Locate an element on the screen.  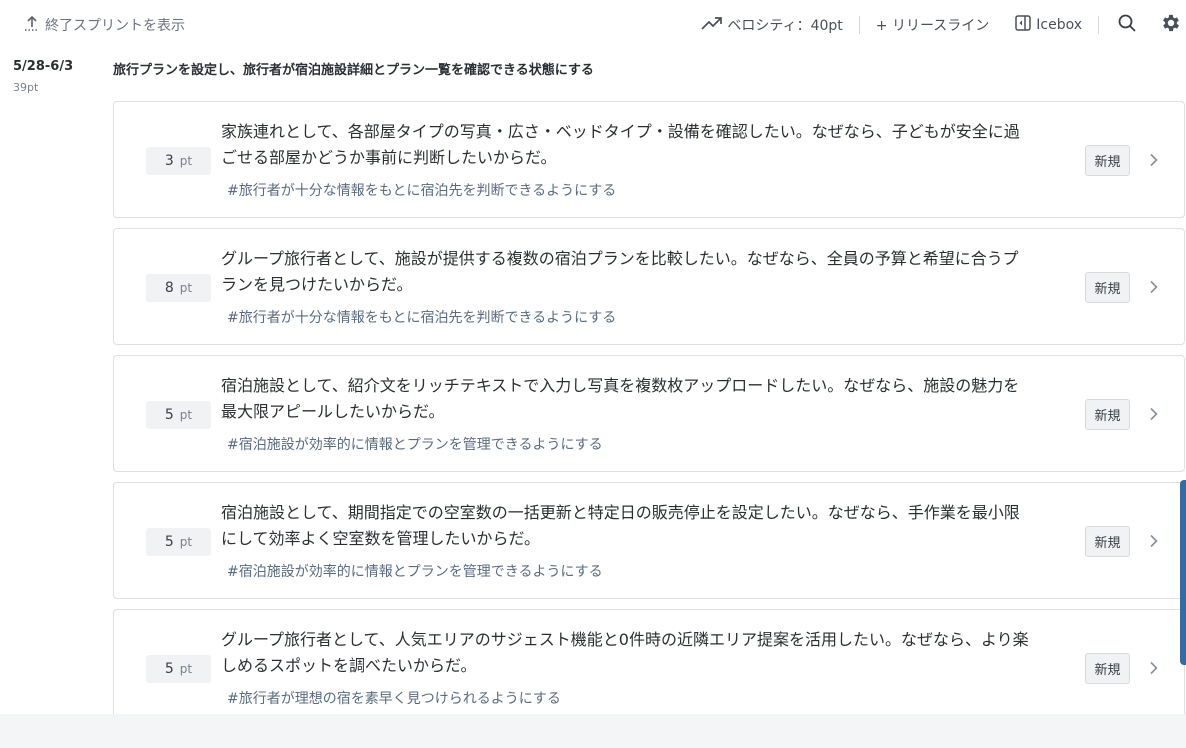
release-line-button: + リリースライン is located at coordinates (932, 25).